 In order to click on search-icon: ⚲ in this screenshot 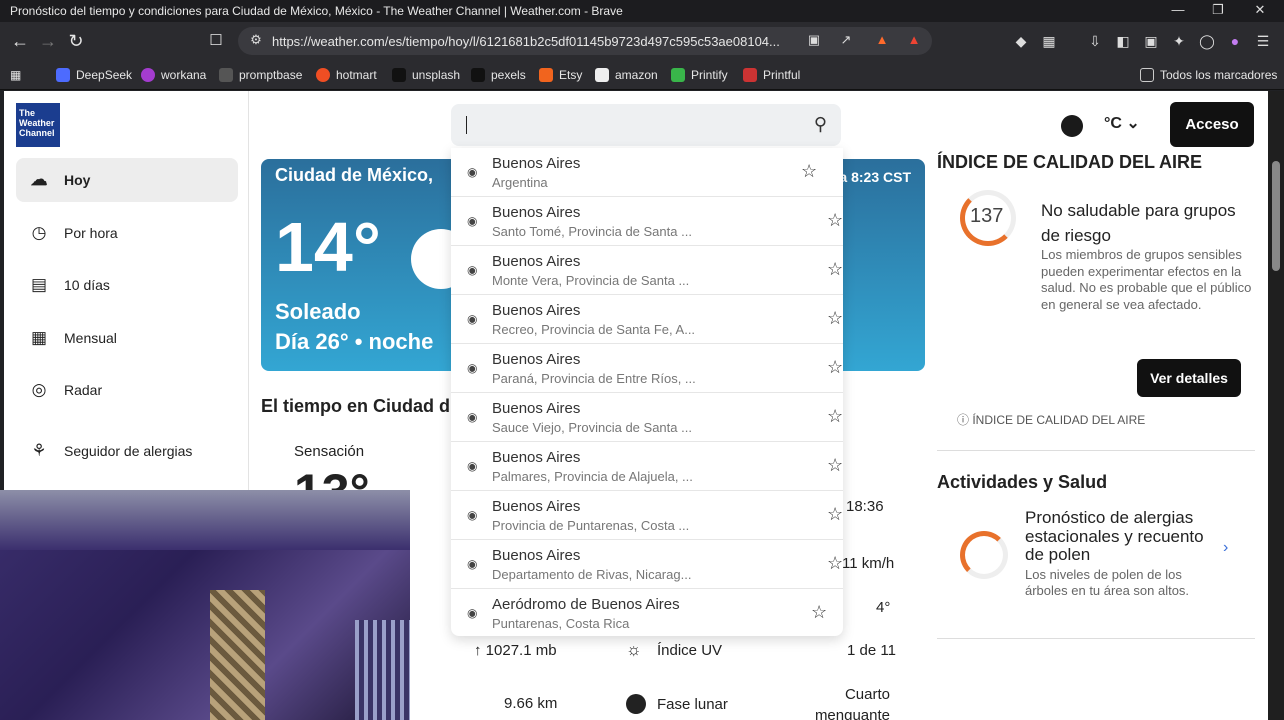, I will do `click(820, 124)`.